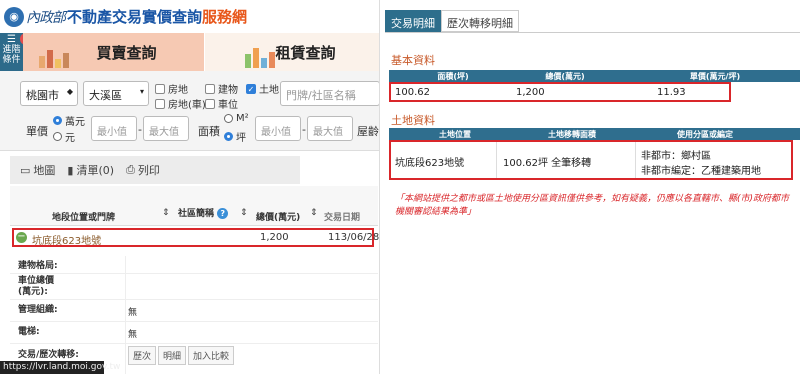  I want to click on detail-button: 明細, so click(172, 355).